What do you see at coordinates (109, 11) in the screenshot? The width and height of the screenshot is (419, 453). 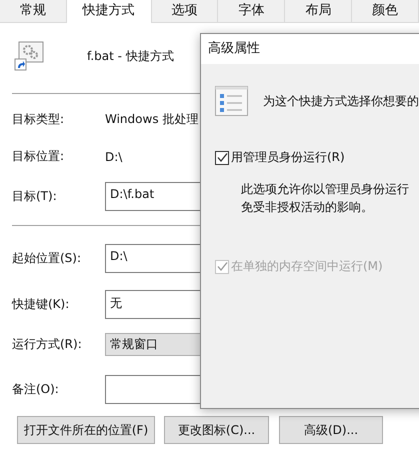 I see `tab: 快捷方式` at bounding box center [109, 11].